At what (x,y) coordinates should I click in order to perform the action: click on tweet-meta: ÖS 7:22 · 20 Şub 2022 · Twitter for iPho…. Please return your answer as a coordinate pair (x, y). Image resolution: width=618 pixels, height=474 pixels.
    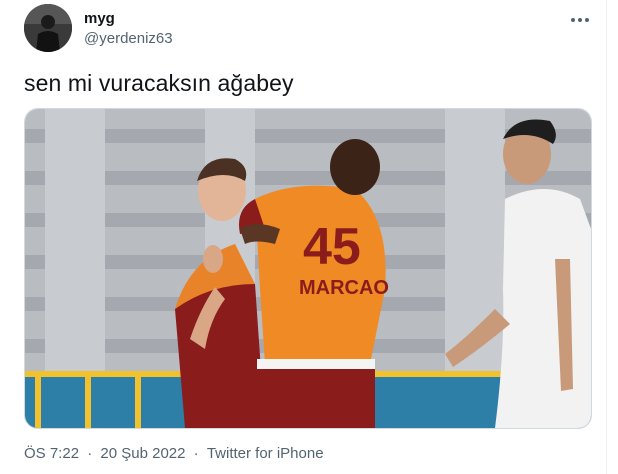
    Looking at the image, I should click on (174, 453).